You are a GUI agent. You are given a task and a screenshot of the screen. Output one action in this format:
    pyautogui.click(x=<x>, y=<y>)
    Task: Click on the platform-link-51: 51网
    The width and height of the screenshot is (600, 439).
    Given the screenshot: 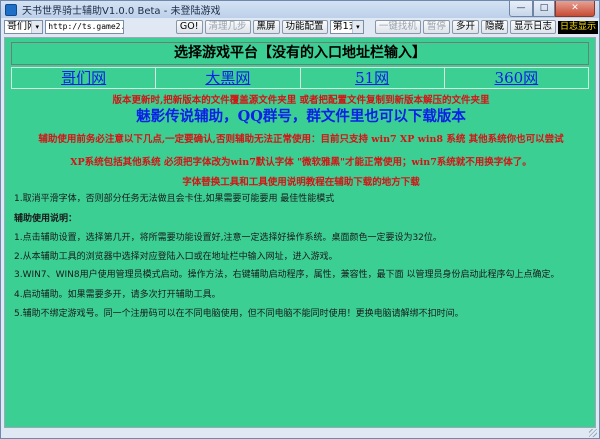 What is the action you would take?
    pyautogui.click(x=373, y=78)
    